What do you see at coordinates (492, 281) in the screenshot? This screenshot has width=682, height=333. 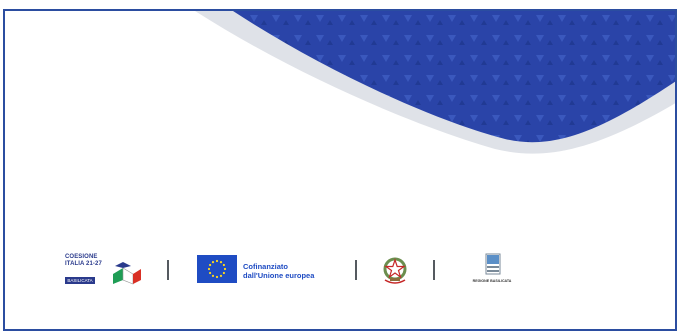 I see `regione-label: REGIONE BASILICATA` at bounding box center [492, 281].